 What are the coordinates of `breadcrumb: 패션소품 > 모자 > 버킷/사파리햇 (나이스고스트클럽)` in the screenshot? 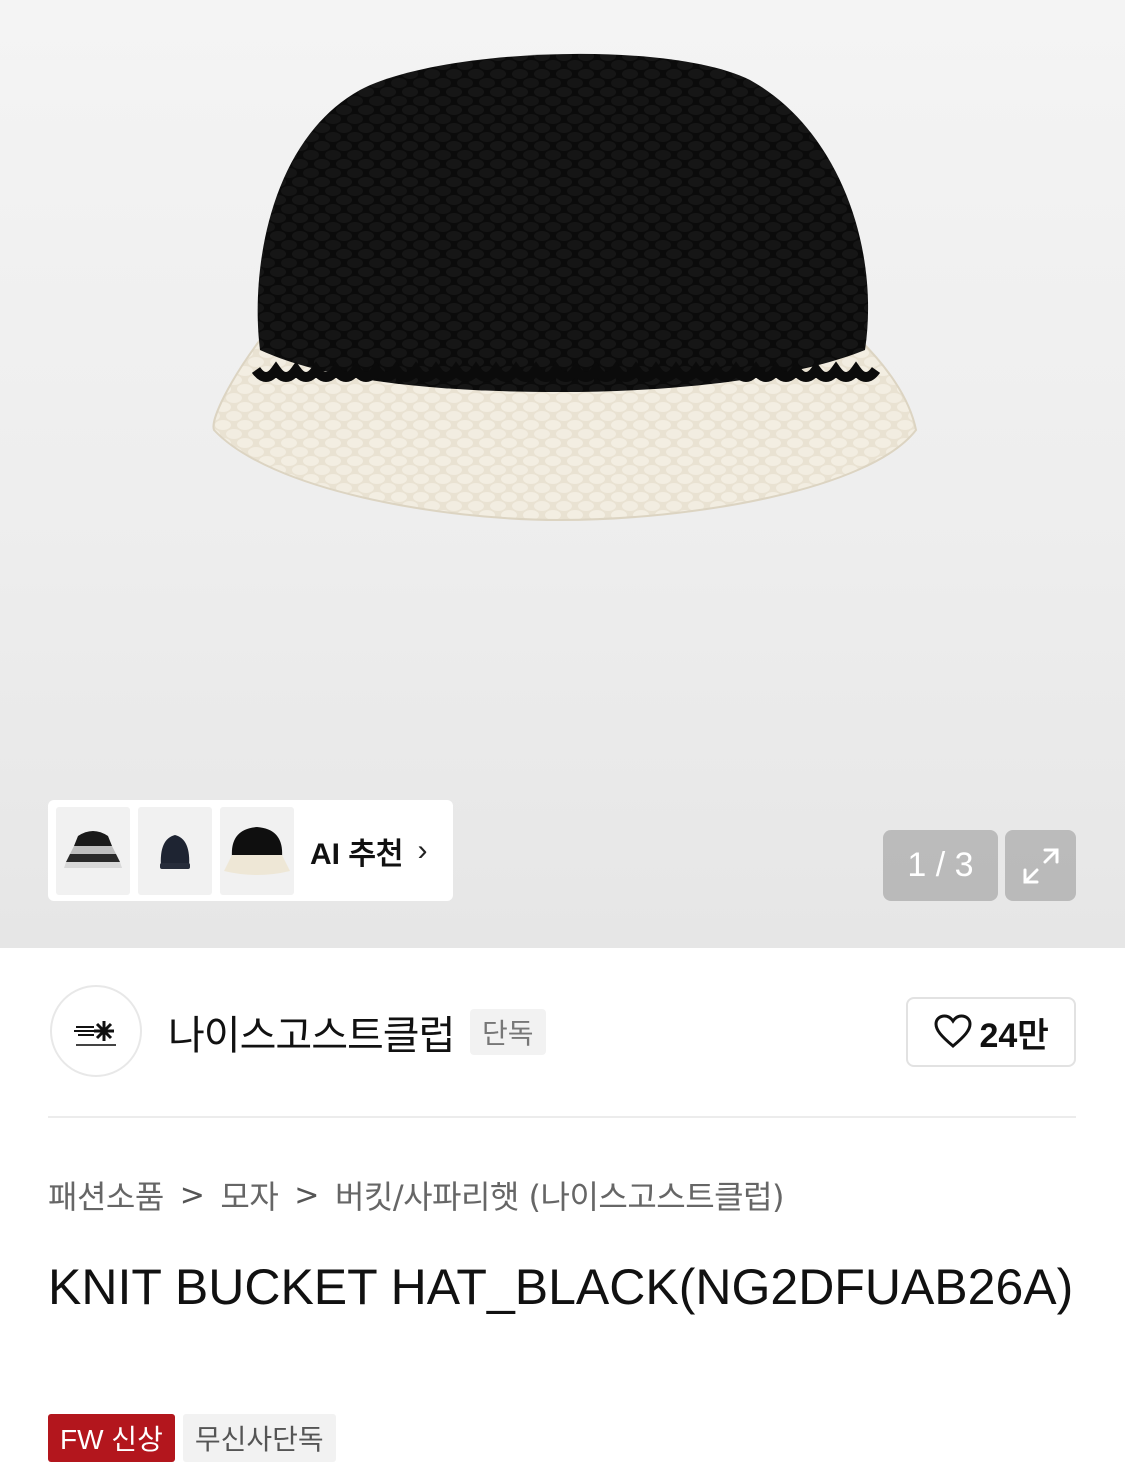 It's located at (416, 1195).